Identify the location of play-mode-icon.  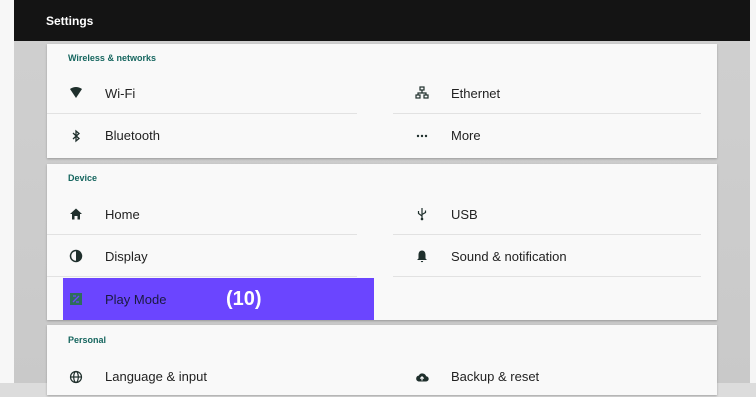
(76, 299).